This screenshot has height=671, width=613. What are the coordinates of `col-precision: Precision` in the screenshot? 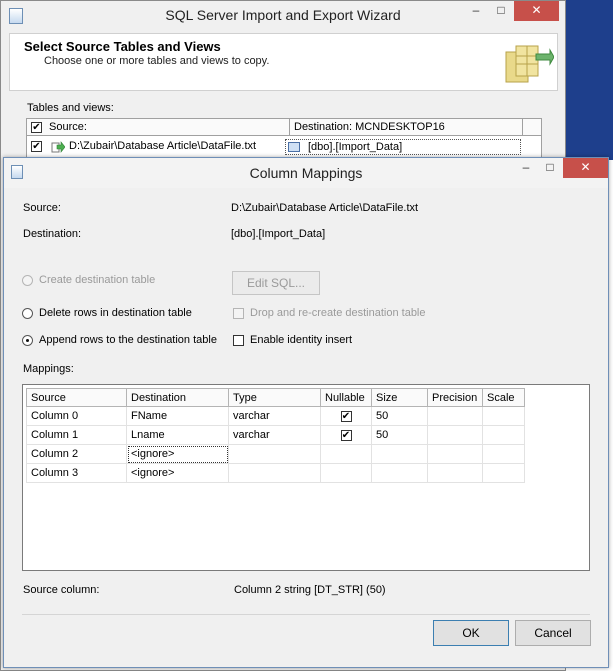 It's located at (455, 397).